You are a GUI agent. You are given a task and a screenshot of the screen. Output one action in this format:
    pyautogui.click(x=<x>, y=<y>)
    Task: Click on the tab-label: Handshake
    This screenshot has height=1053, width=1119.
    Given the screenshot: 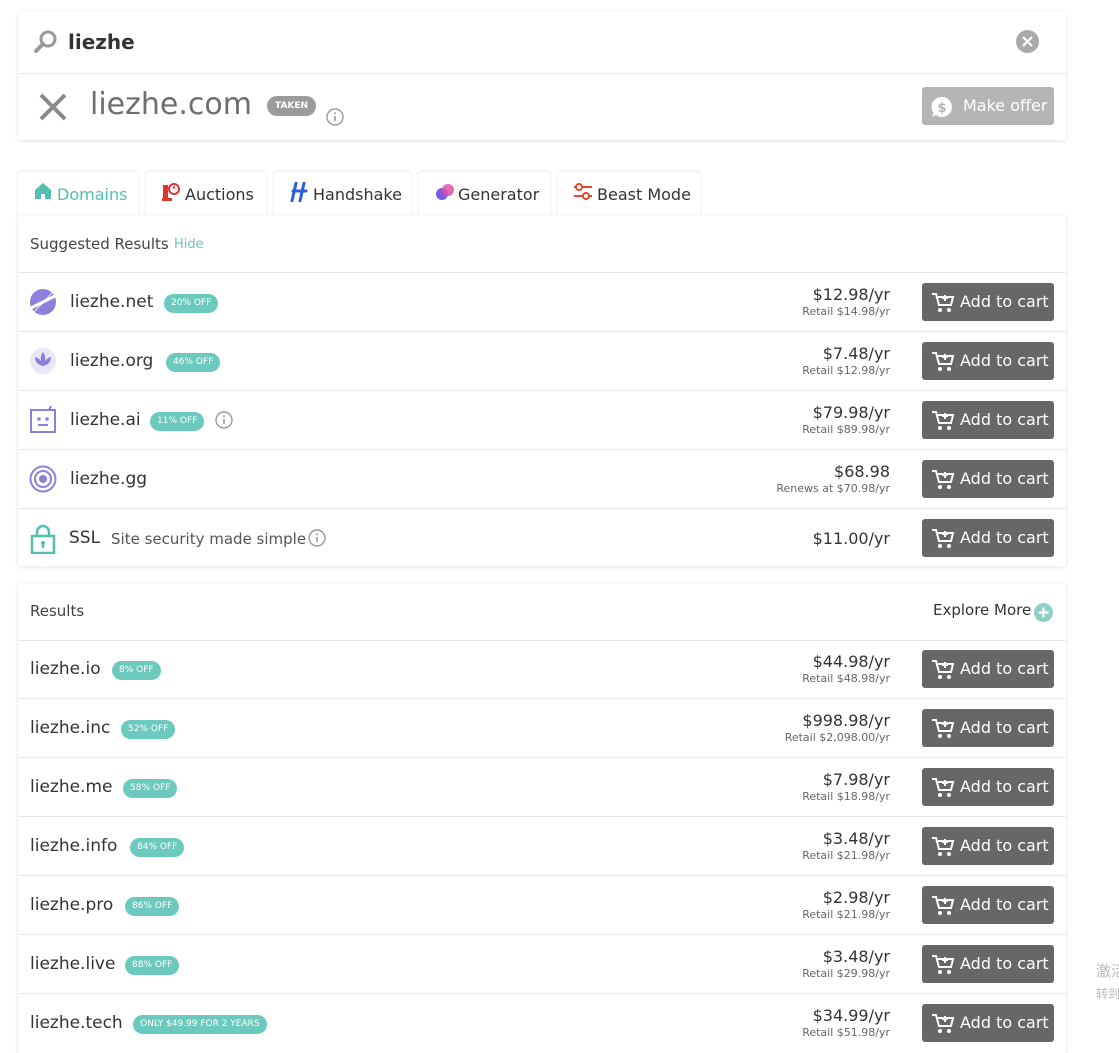 What is the action you would take?
    pyautogui.click(x=357, y=194)
    